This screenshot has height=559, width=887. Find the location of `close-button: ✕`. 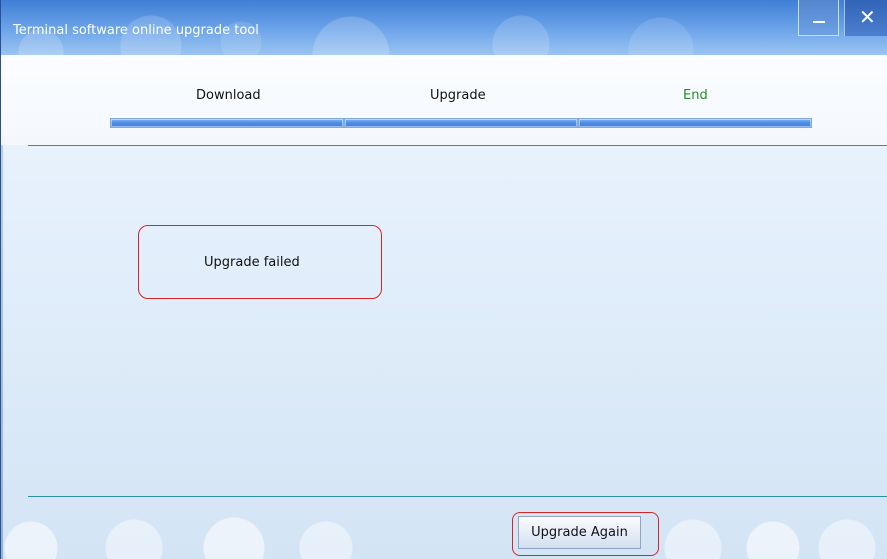

close-button: ✕ is located at coordinates (865, 18).